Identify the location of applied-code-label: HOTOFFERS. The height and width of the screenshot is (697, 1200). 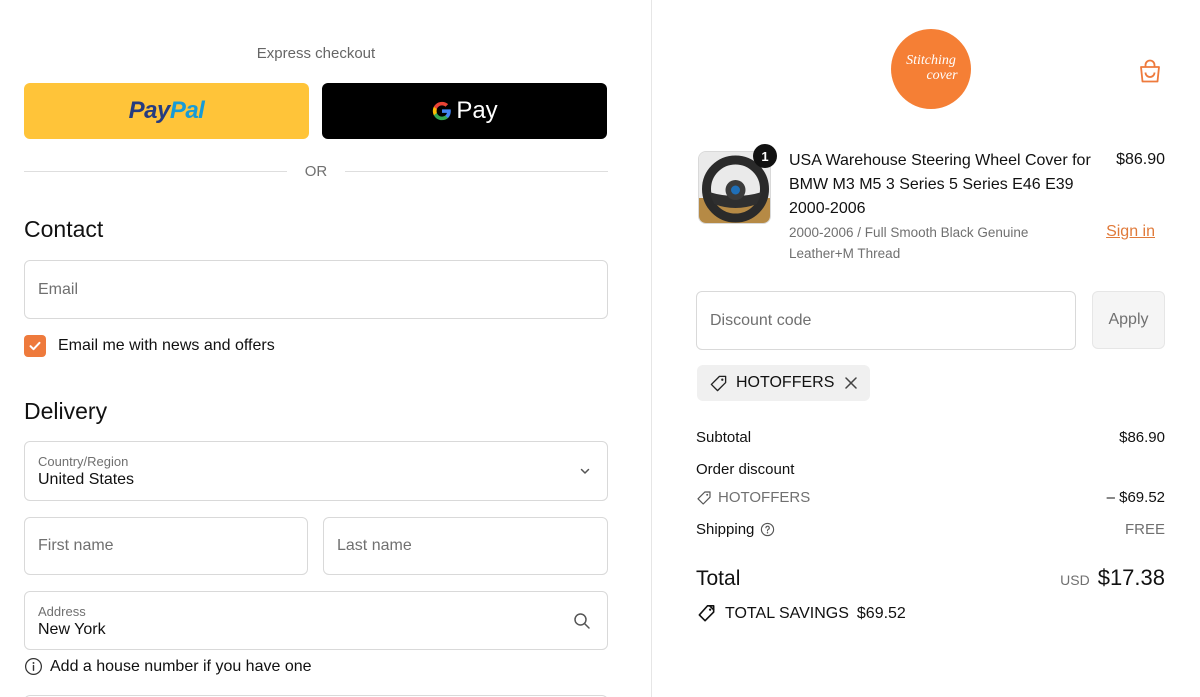
(785, 382).